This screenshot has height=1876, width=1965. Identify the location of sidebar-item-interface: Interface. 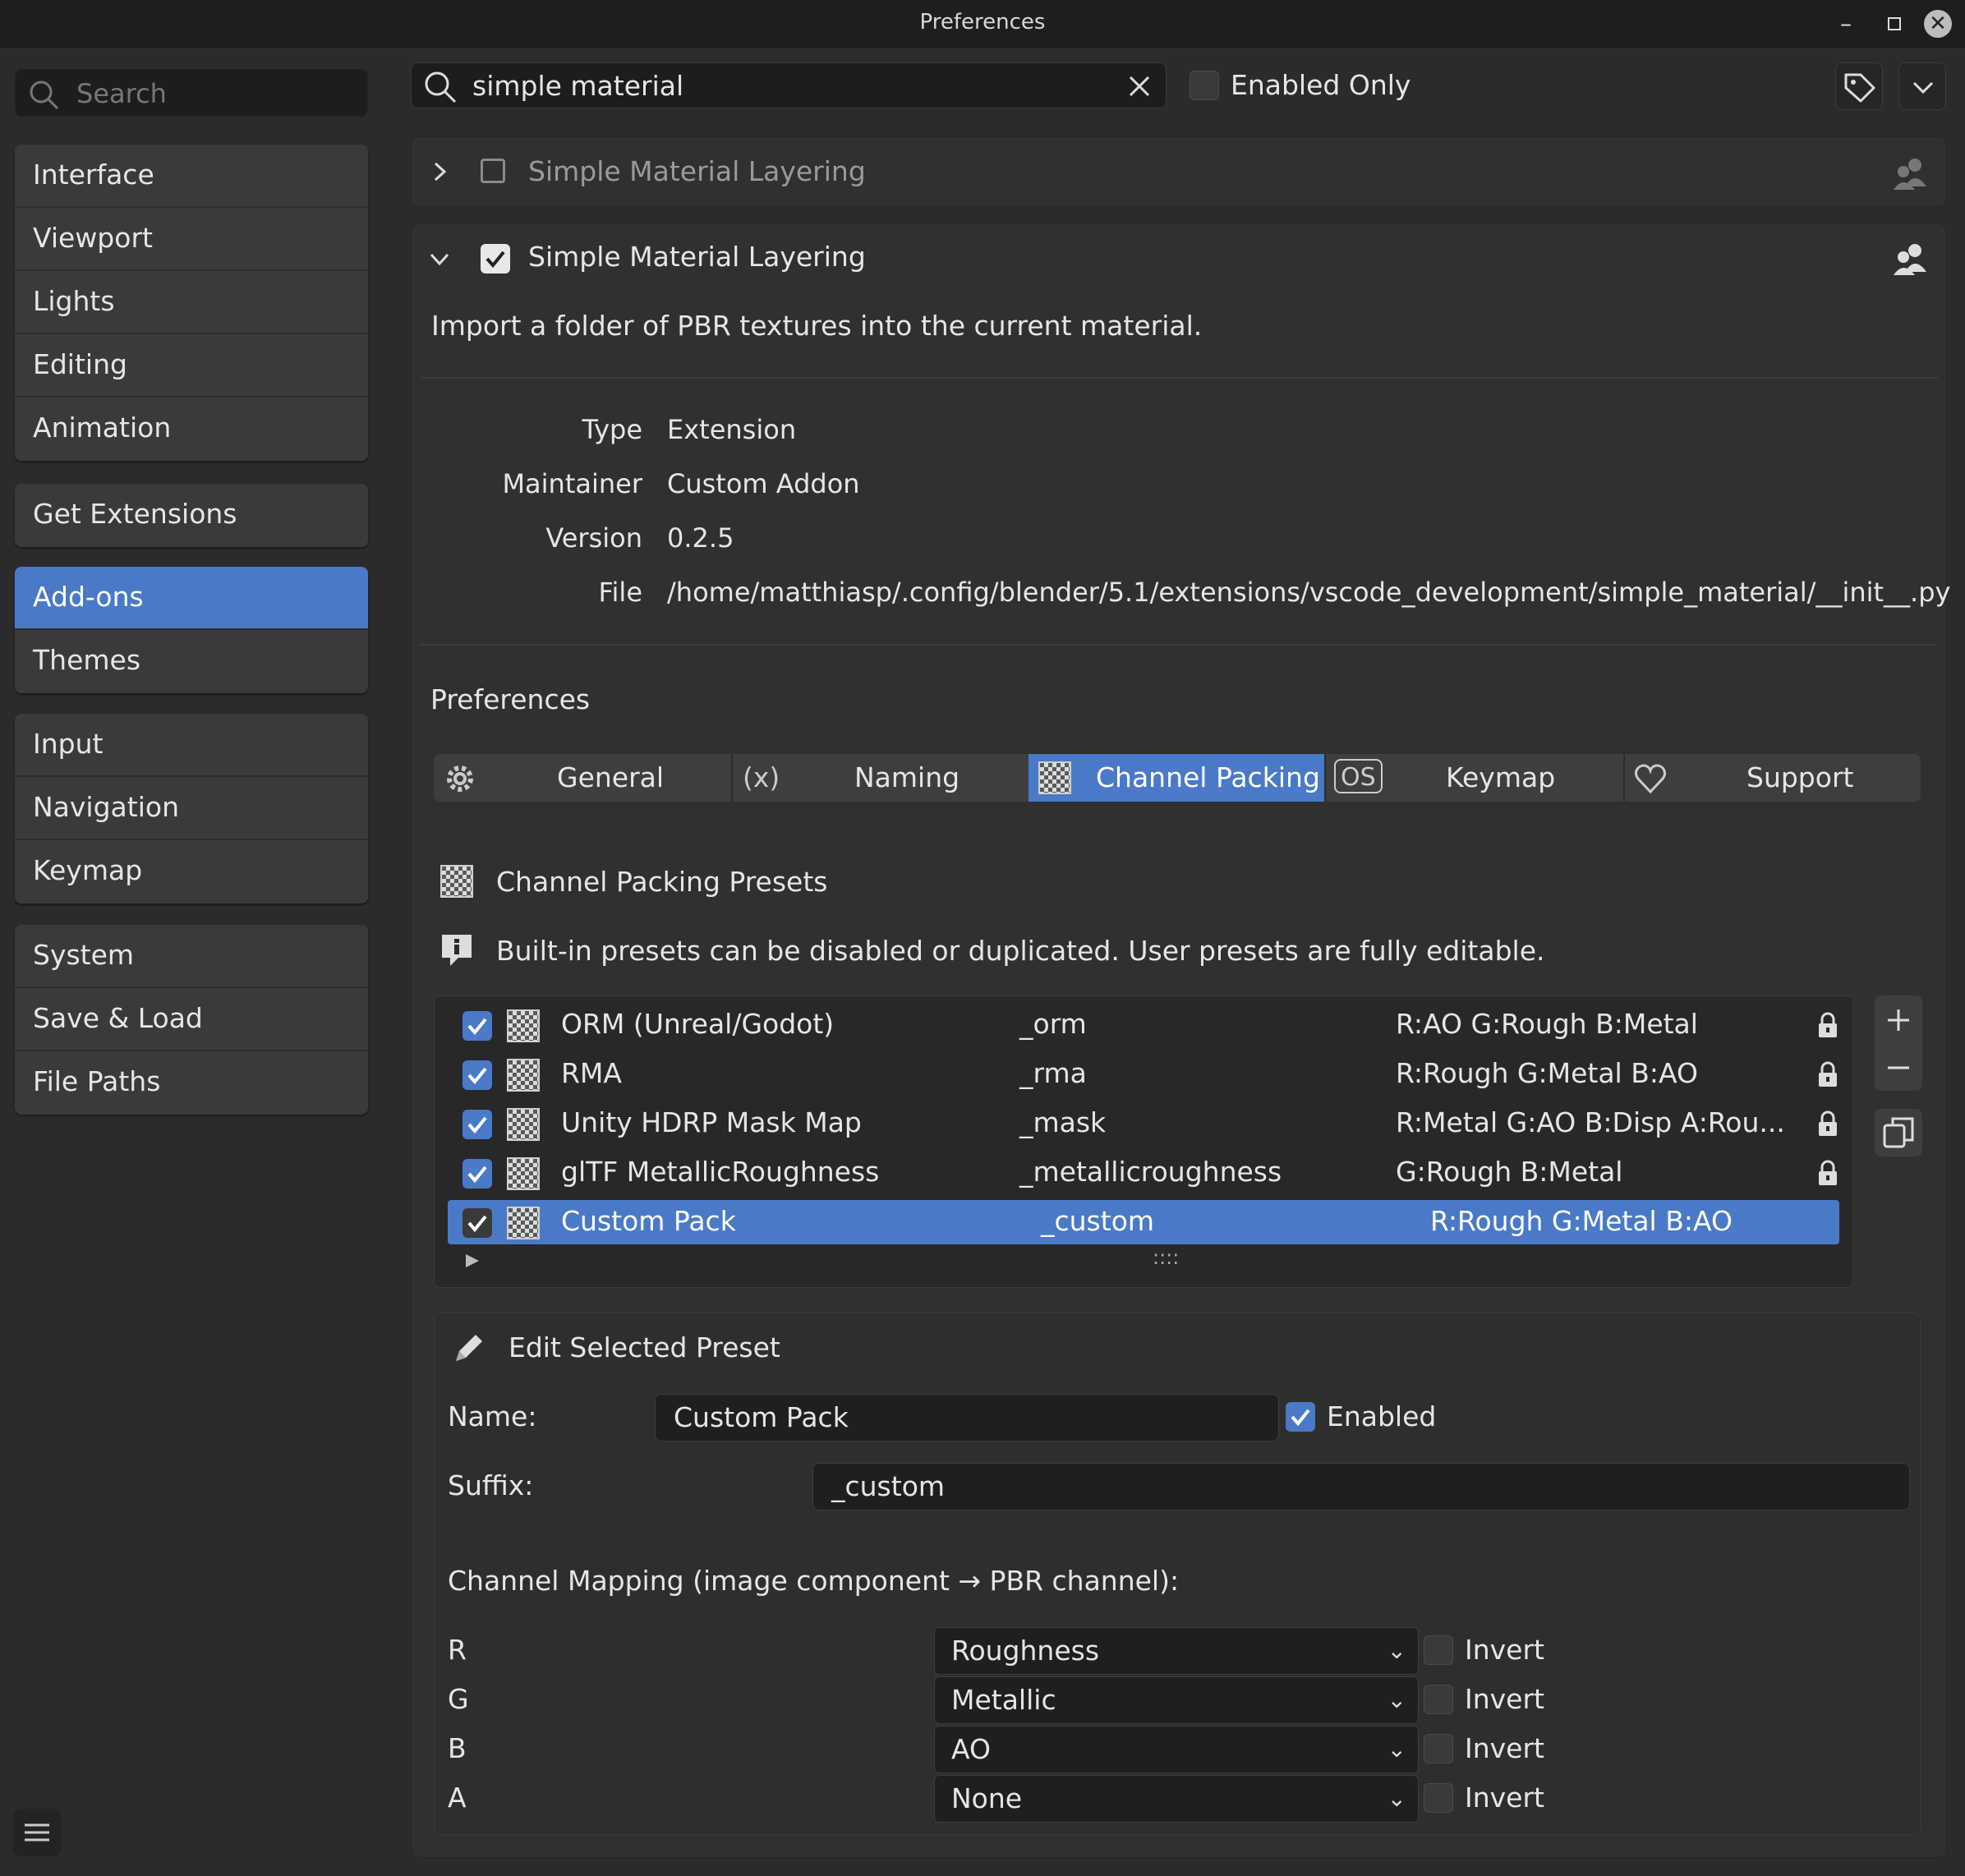
(192, 176).